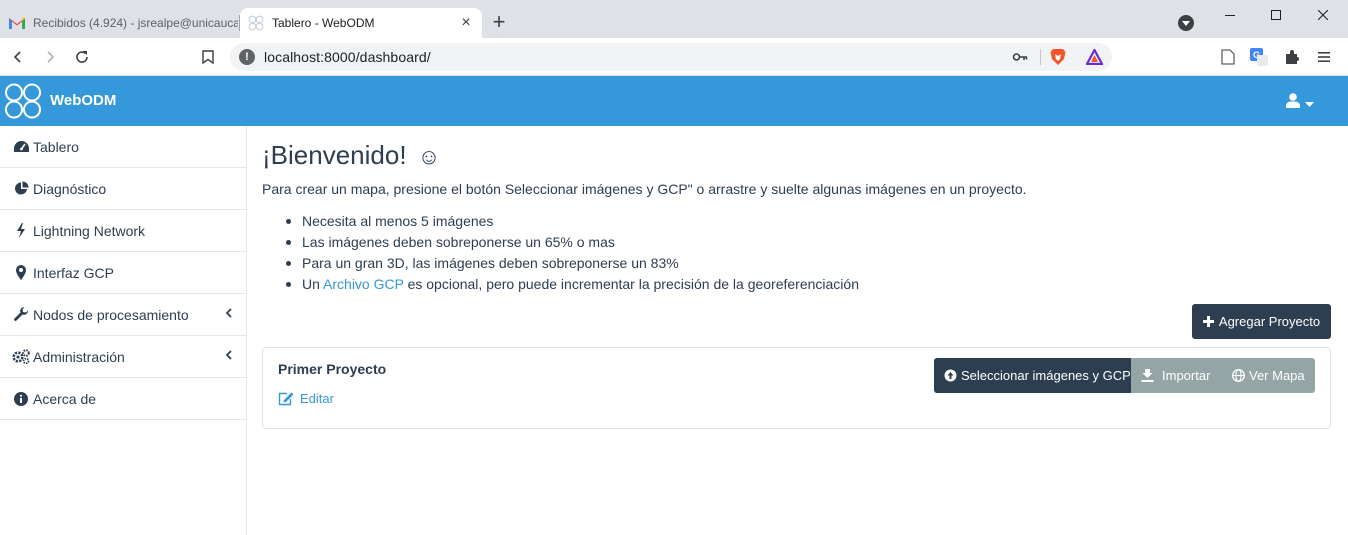  Describe the element at coordinates (286, 399) in the screenshot. I see `edit-icon` at that location.